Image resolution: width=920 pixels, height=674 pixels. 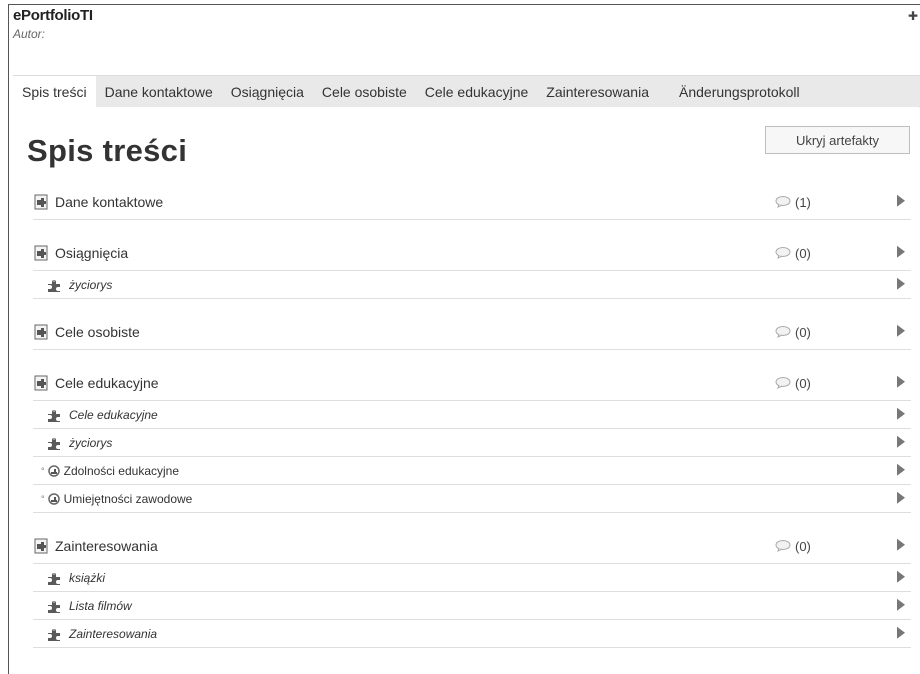 I want to click on comments-link: (1), so click(x=793, y=202).